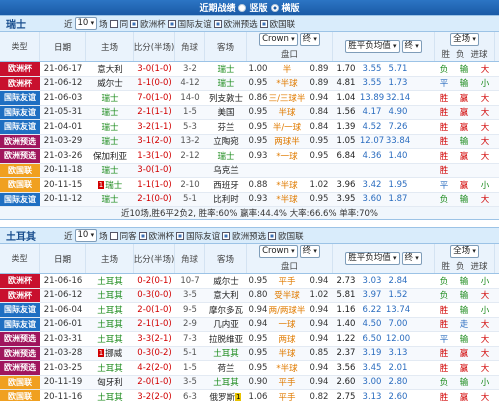 The height and width of the screenshot is (401, 499). I want to click on match-score: 0-3(0-0), so click(154, 296).